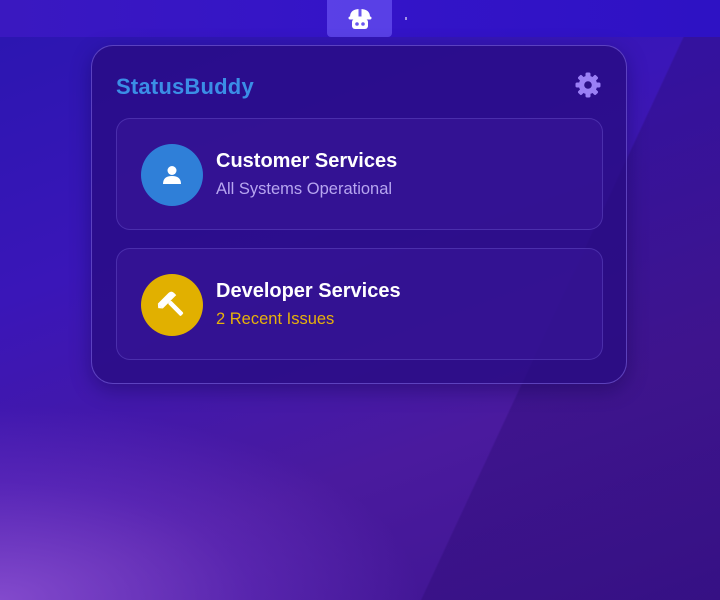 The width and height of the screenshot is (720, 600). I want to click on statusbuddy-menubar-button, so click(359, 18).